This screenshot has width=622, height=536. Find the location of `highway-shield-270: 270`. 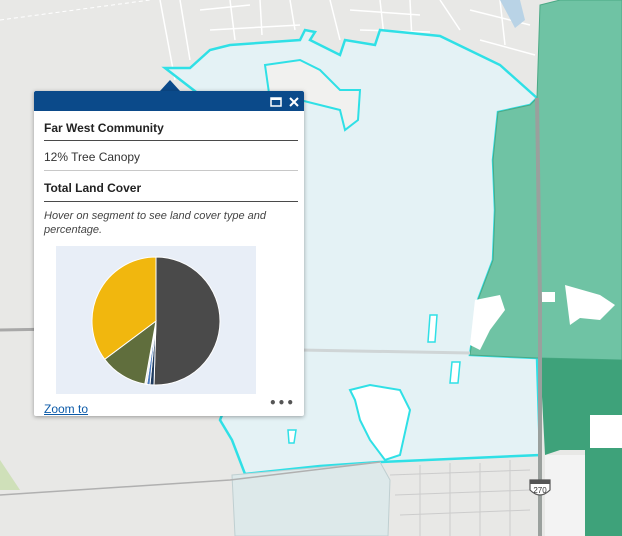

highway-shield-270: 270 is located at coordinates (540, 489).